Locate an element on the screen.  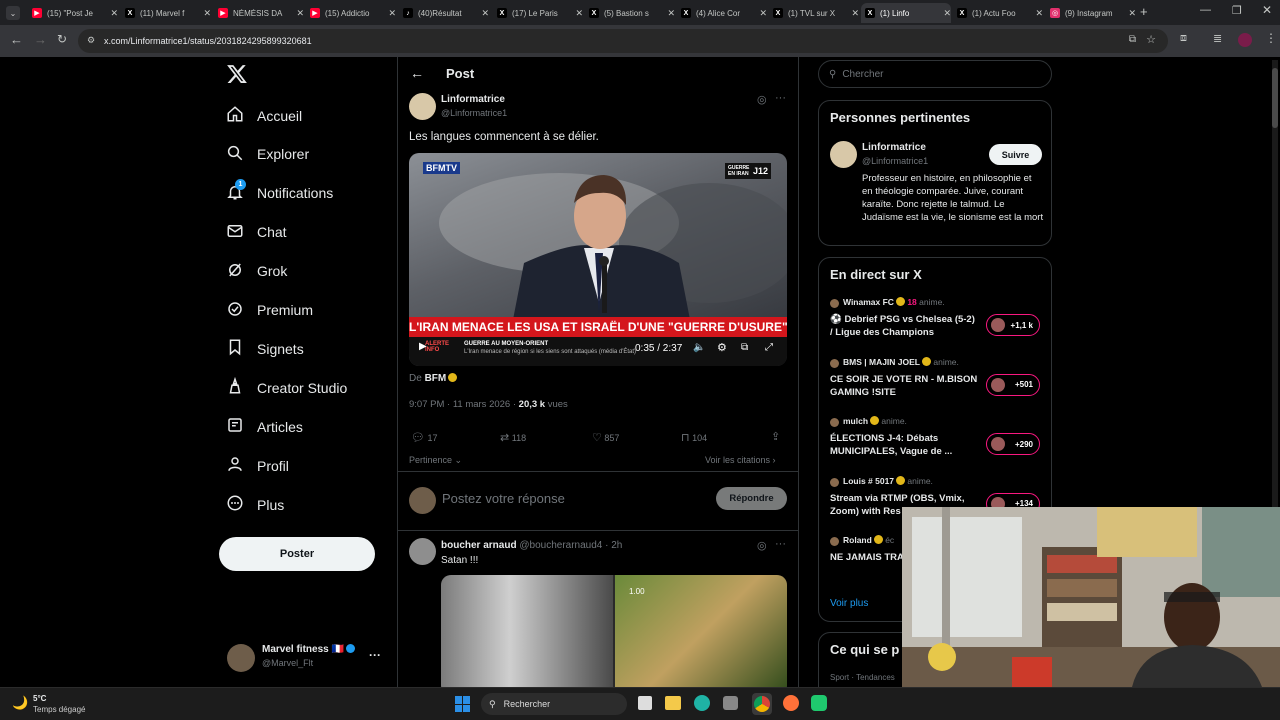
tweet-author-handle: @Linformatrice1 is located at coordinates (474, 113).